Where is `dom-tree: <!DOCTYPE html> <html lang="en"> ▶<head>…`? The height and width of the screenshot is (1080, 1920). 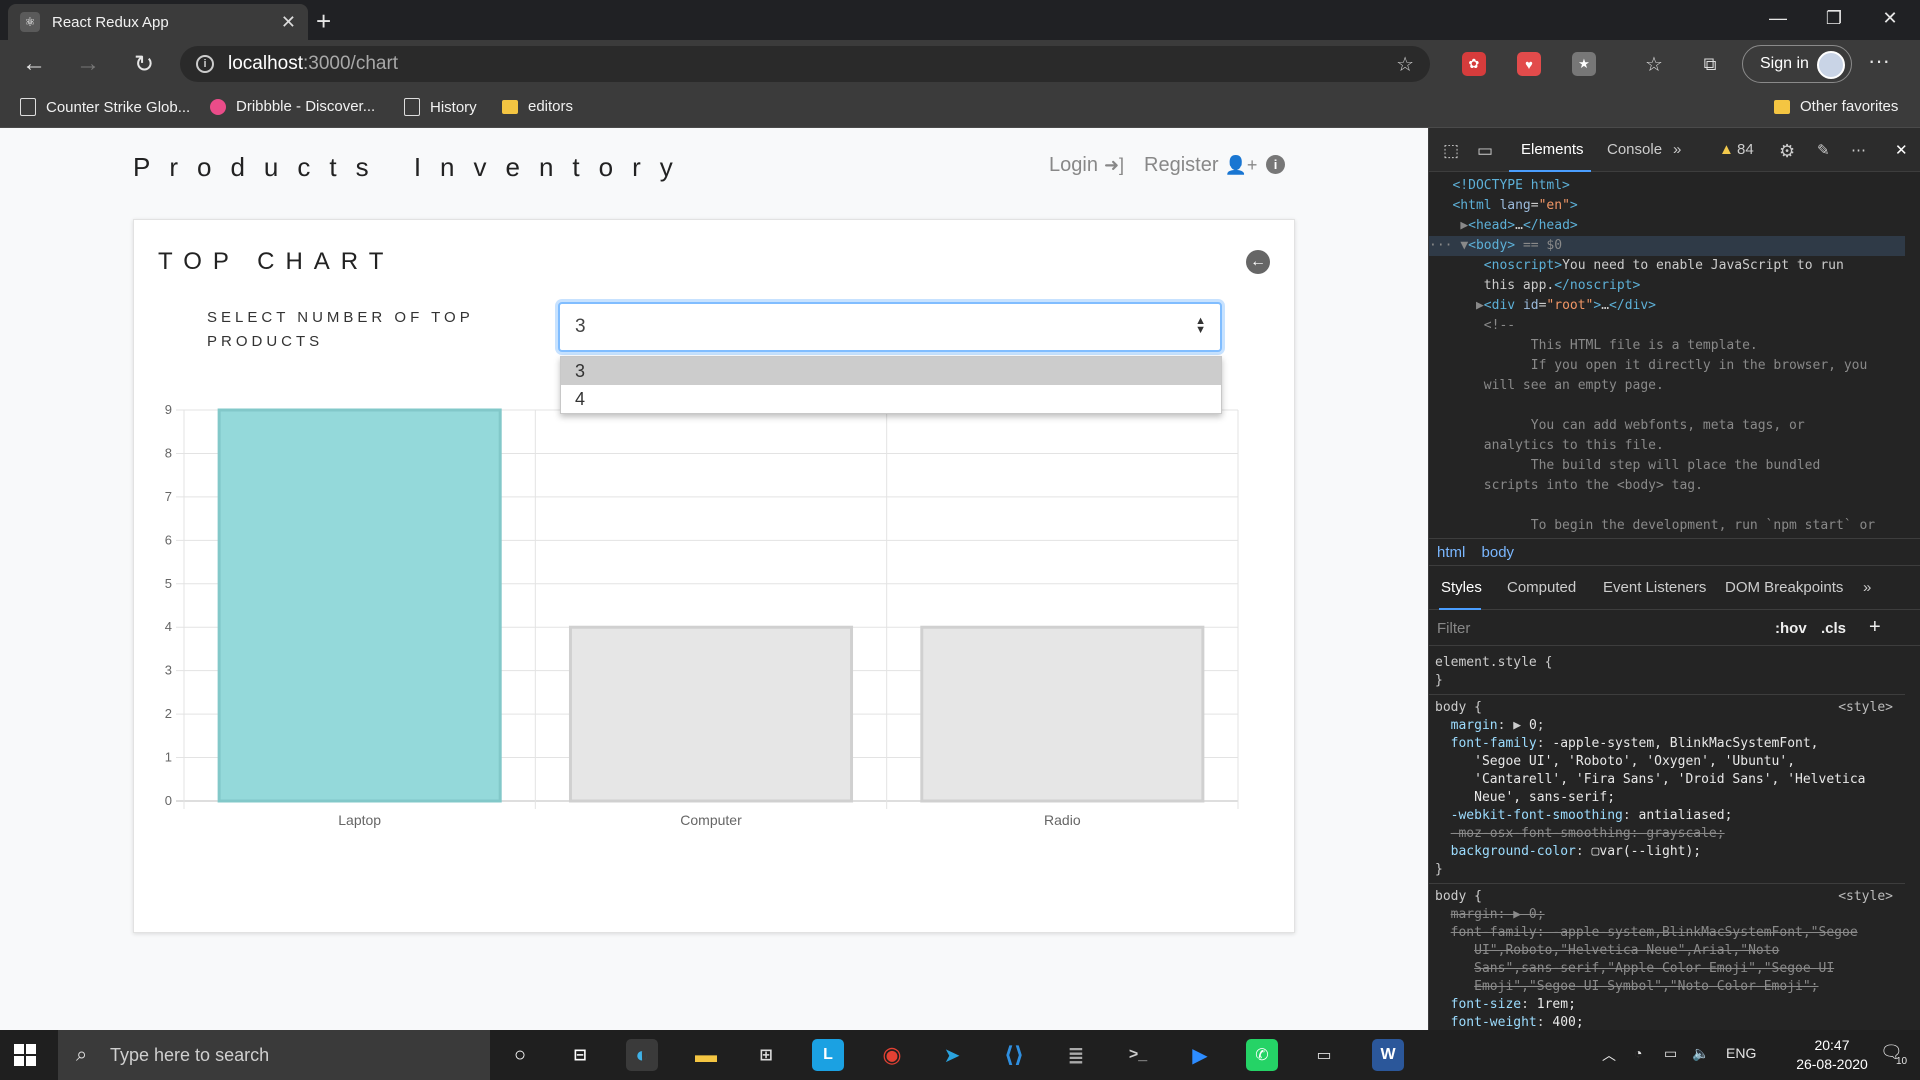
dom-tree: <!DOCTYPE html> <html lang="en"> ▶<head>… is located at coordinates (1667, 355).